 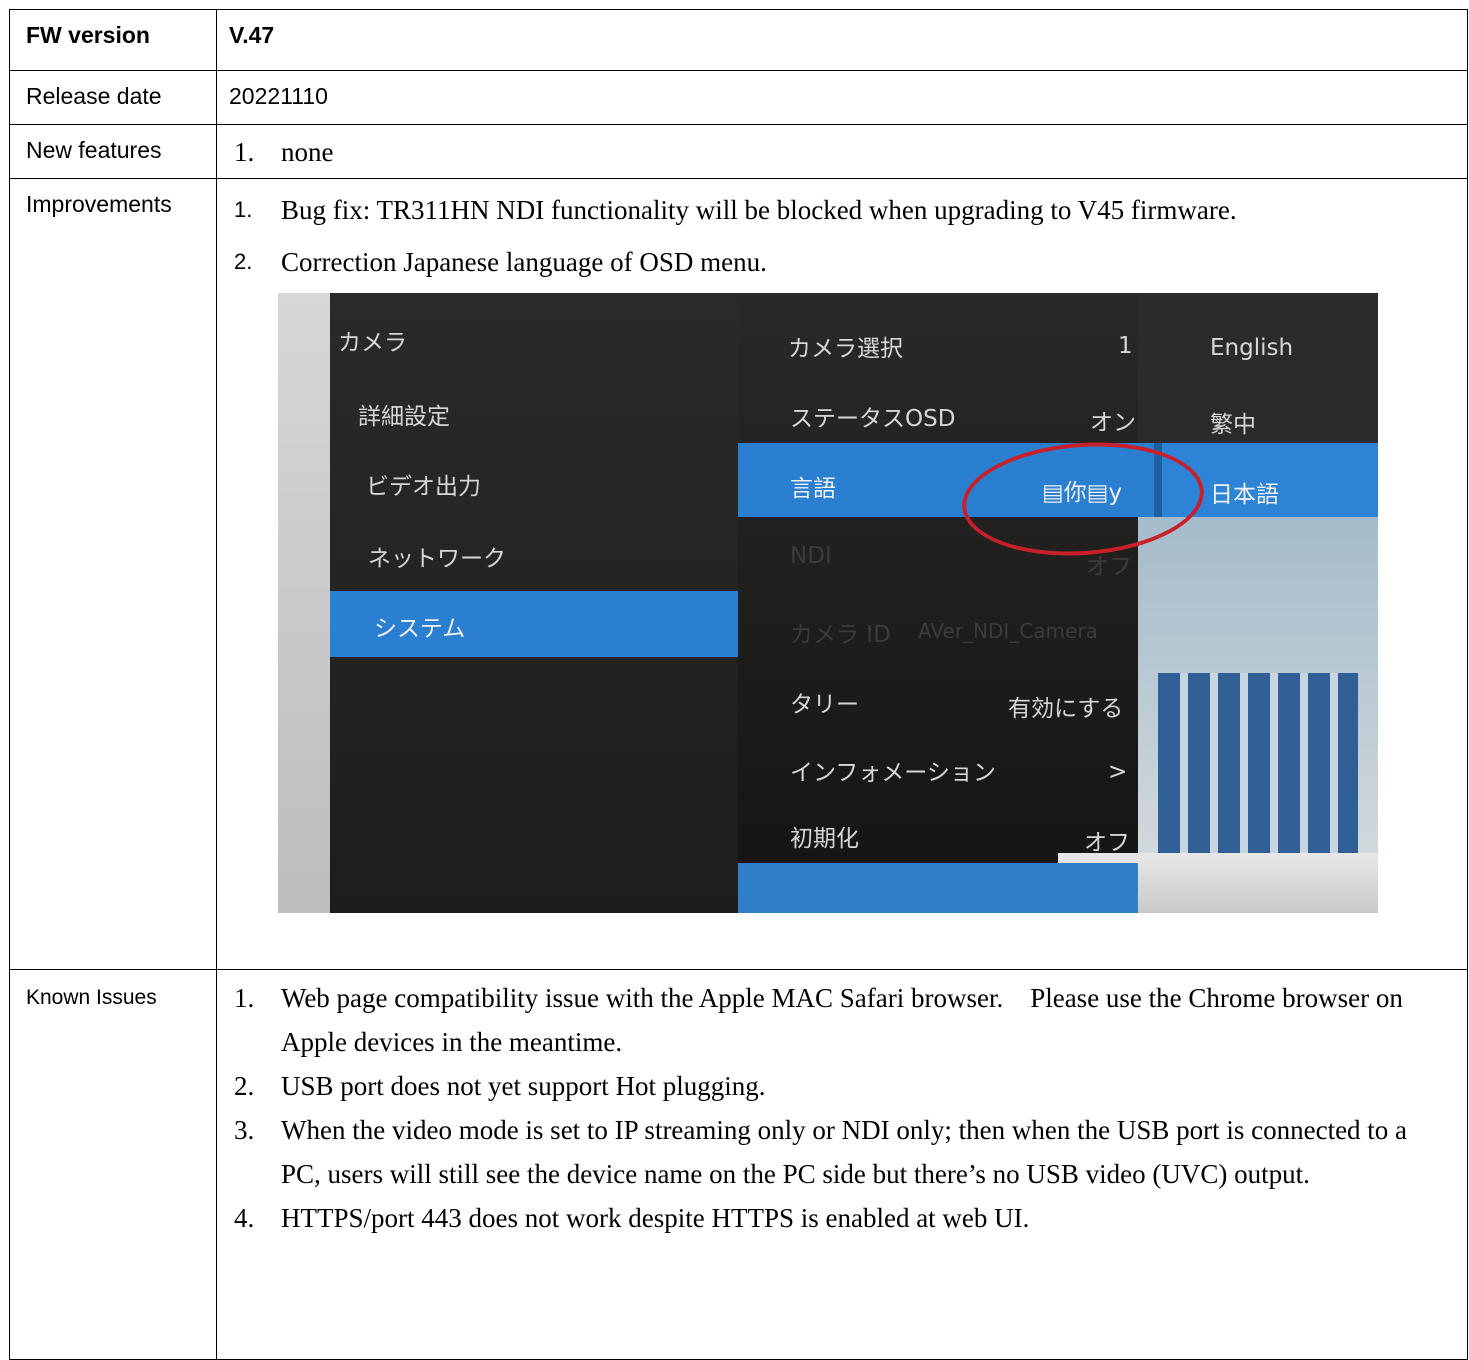 I want to click on list-number: 3., so click(x=244, y=1130).